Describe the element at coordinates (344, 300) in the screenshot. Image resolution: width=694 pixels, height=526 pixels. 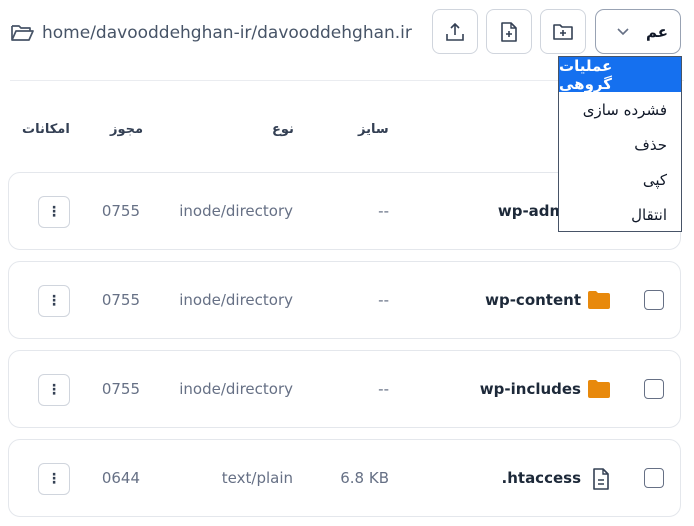
I see `table-row: ⋮ 0755 inode/directory -- wp-content` at that location.